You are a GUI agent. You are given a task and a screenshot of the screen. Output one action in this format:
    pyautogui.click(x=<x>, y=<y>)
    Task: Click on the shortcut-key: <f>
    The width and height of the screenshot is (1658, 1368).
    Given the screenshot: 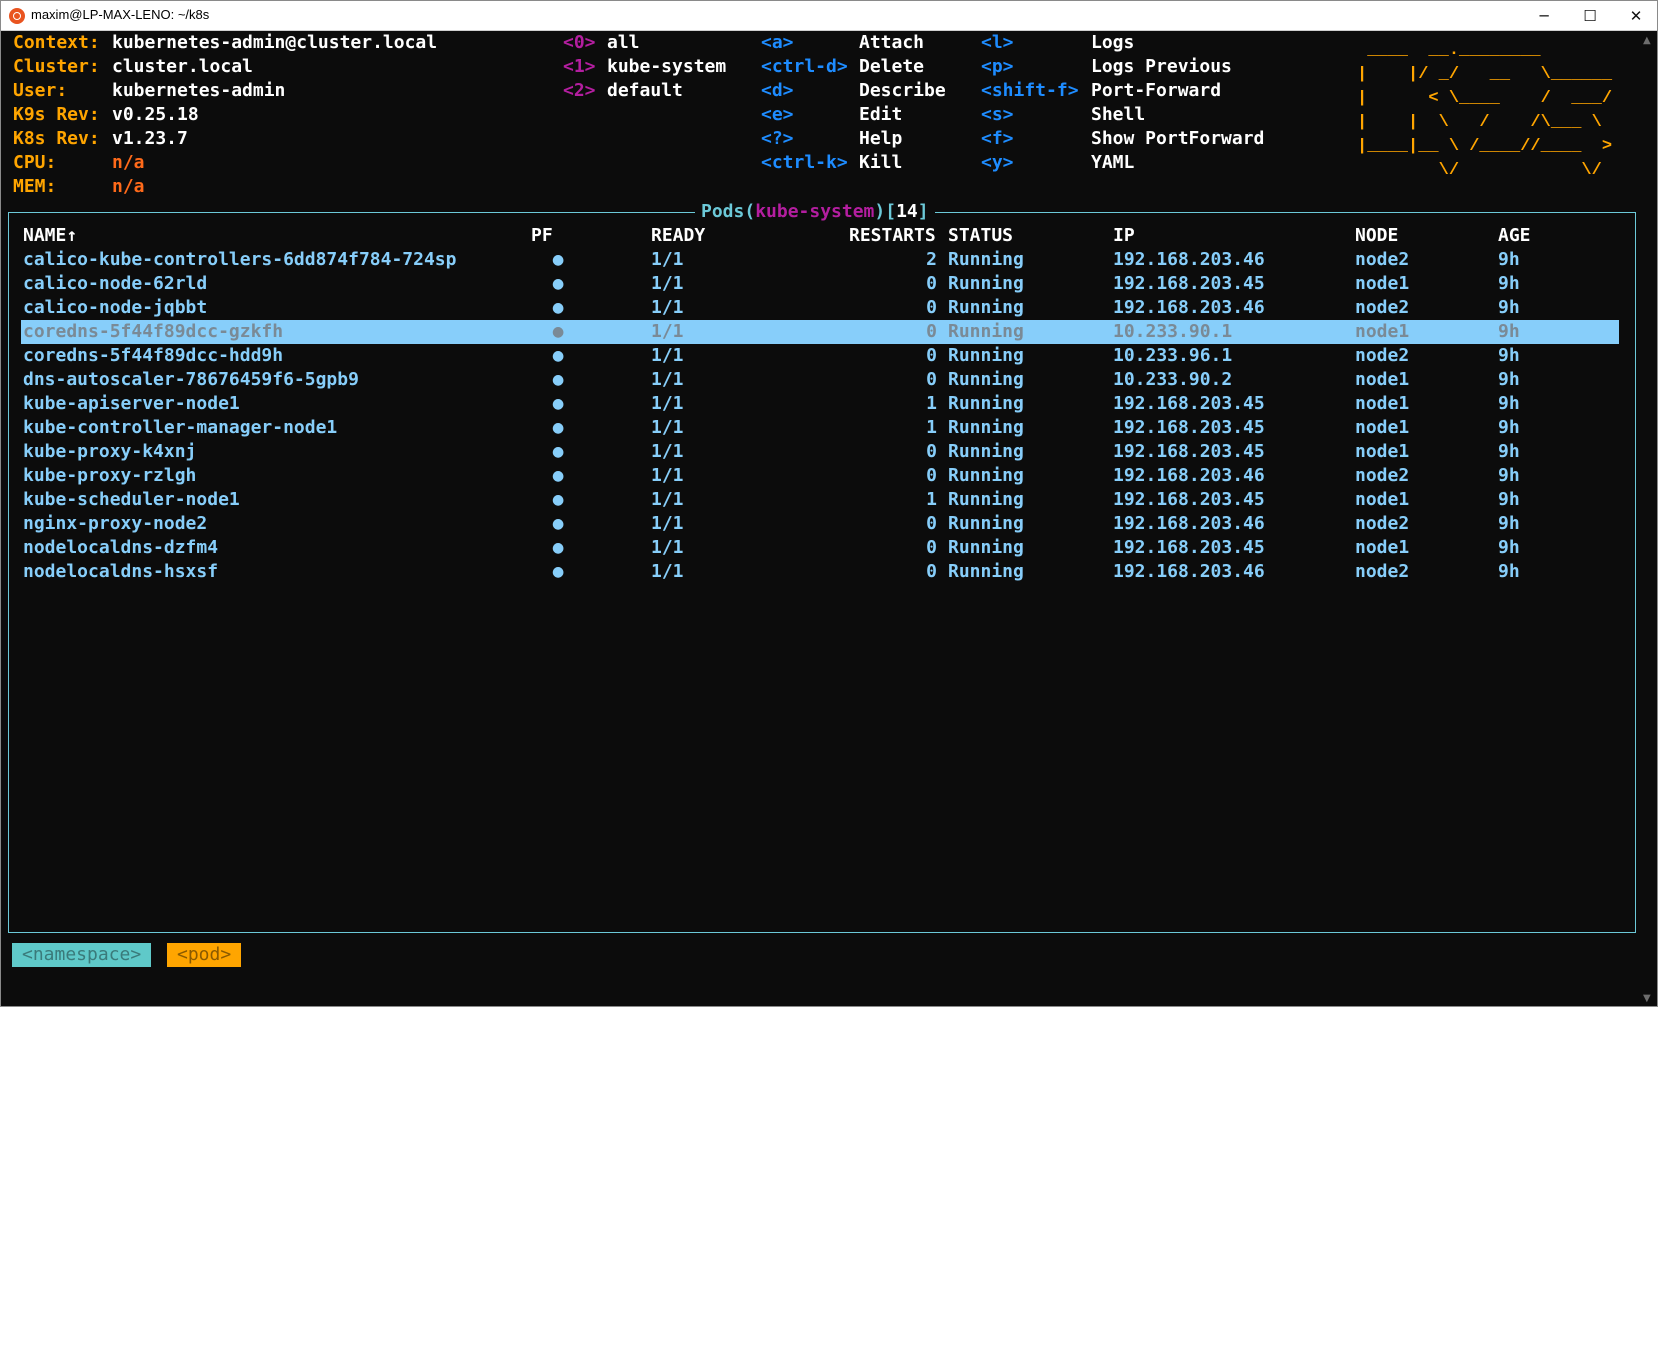 What is the action you would take?
    pyautogui.click(x=997, y=139)
    